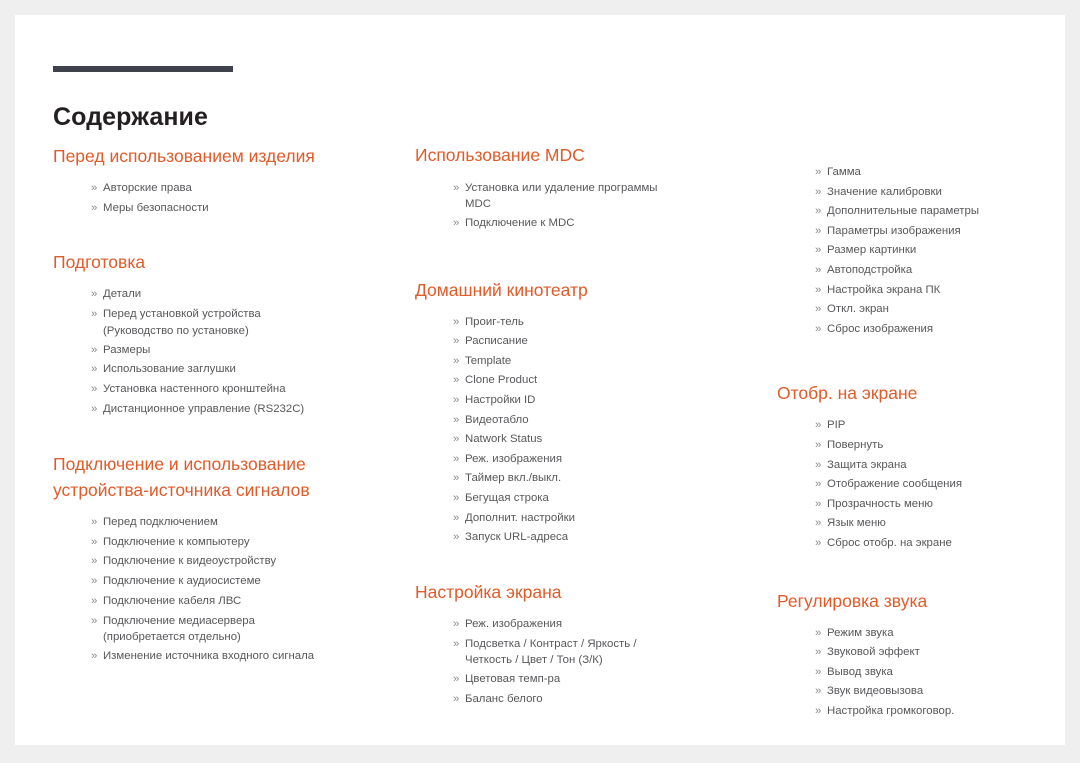 The width and height of the screenshot is (1080, 763). I want to click on toc-item: » Защита экрана, so click(946, 466).